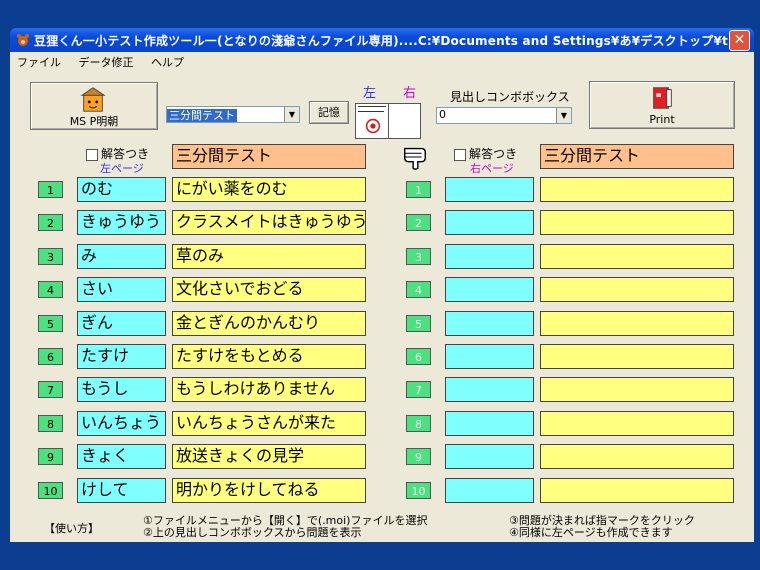 The width and height of the screenshot is (760, 570). What do you see at coordinates (94, 121) in the screenshot?
I see `ms-button-label: MS P明朝` at bounding box center [94, 121].